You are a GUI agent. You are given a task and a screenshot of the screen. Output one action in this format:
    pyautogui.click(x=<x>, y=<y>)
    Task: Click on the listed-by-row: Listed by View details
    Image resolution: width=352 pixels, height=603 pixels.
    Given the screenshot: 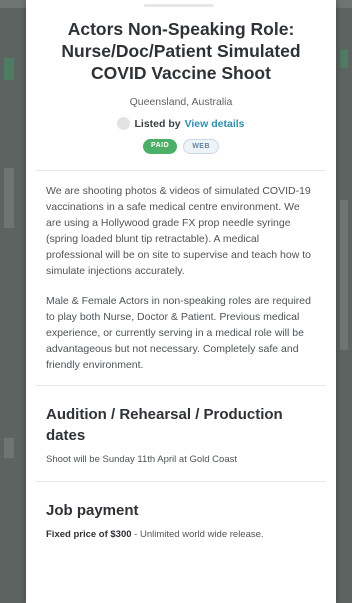 What is the action you would take?
    pyautogui.click(x=181, y=123)
    